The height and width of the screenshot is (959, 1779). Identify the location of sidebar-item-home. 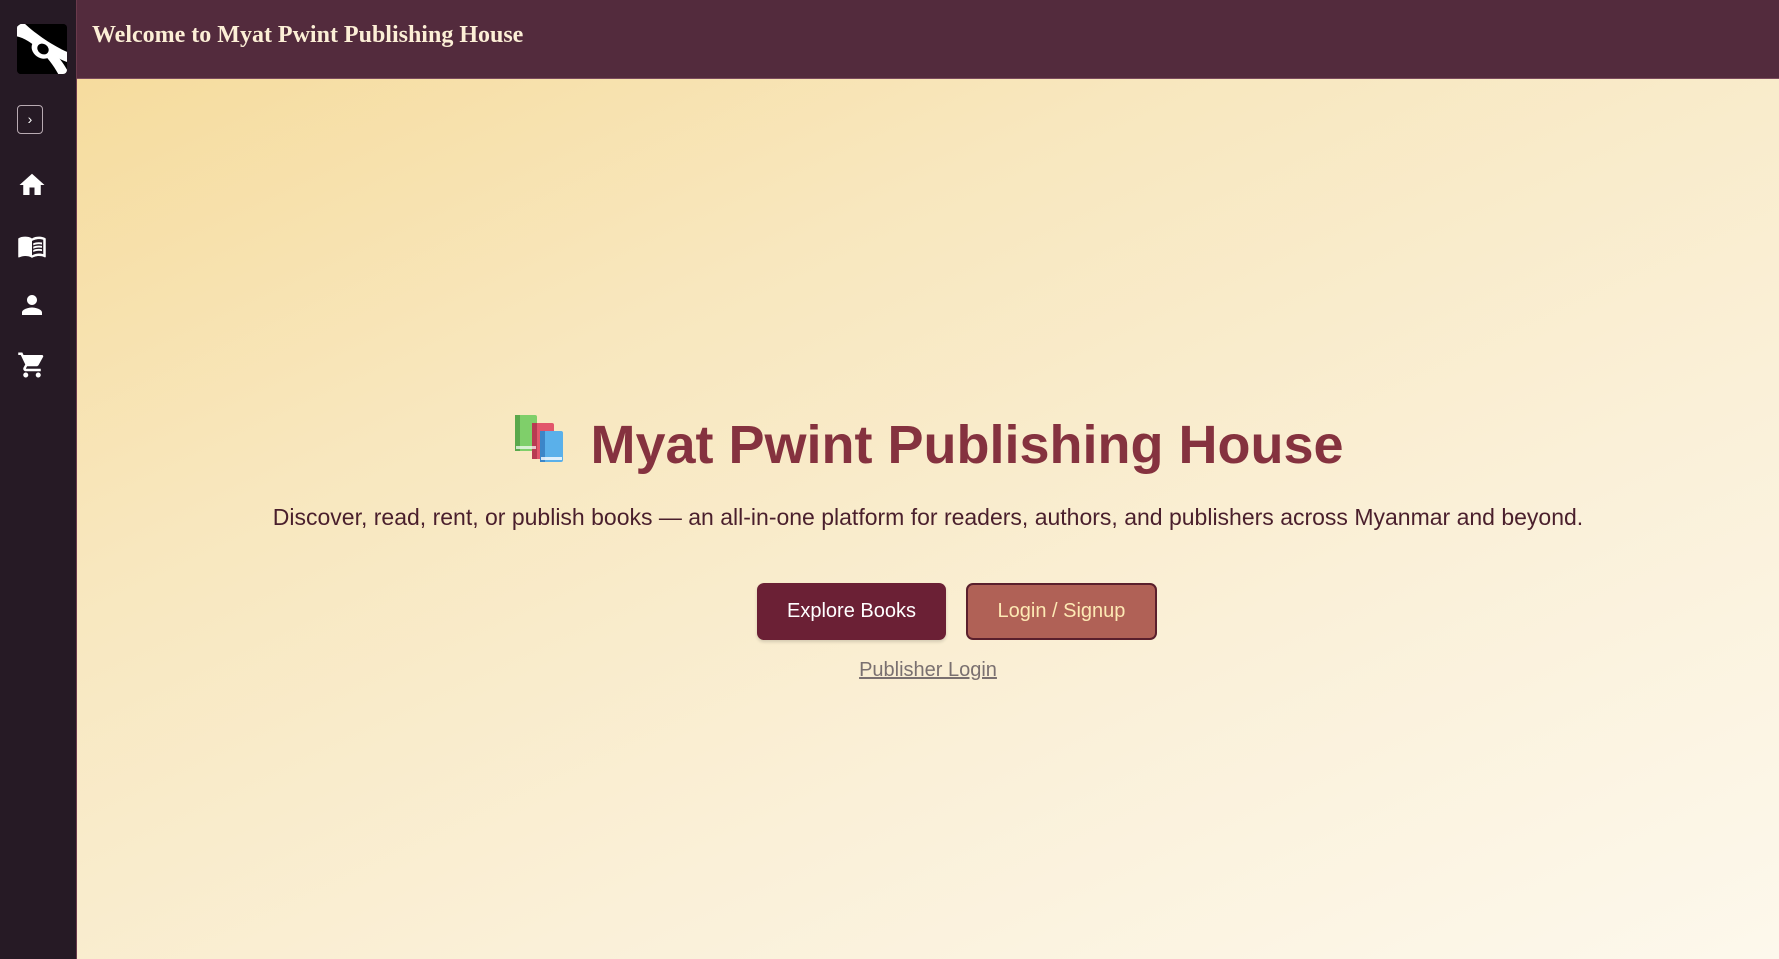
(32, 185).